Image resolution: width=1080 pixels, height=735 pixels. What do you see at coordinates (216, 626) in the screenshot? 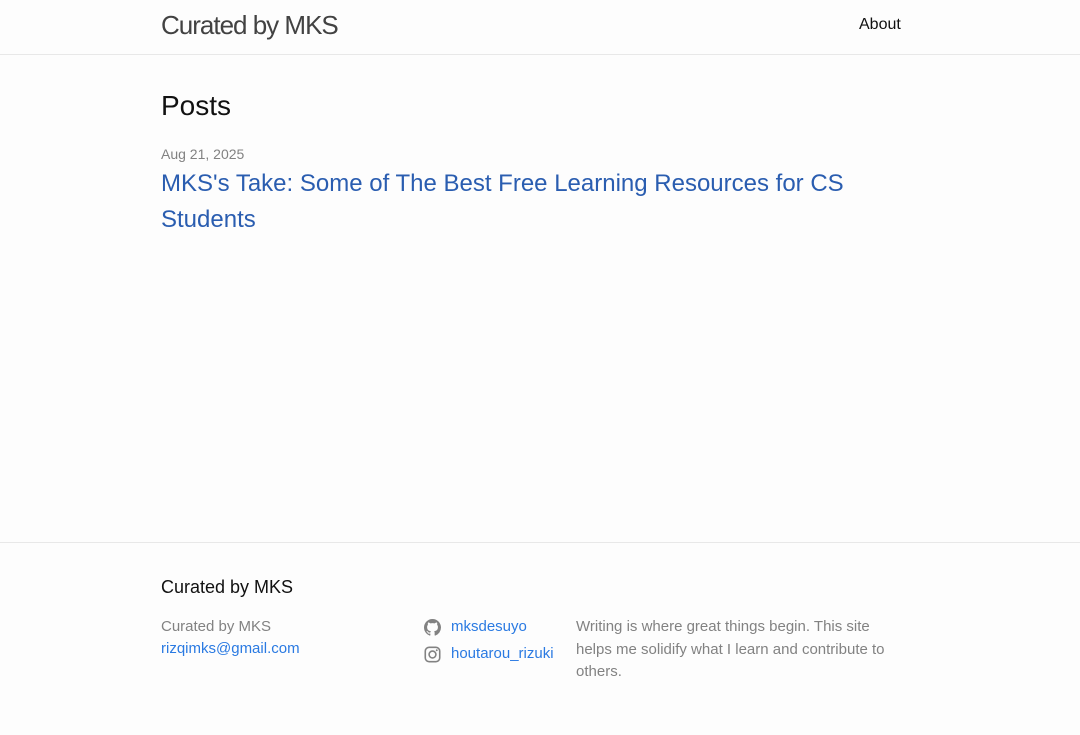
I see `footer-name: Curated by MKS` at bounding box center [216, 626].